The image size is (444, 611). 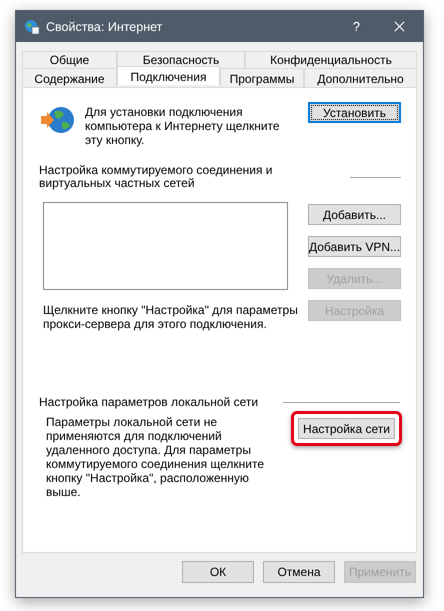 What do you see at coordinates (168, 75) in the screenshot?
I see `tab: Подключения` at bounding box center [168, 75].